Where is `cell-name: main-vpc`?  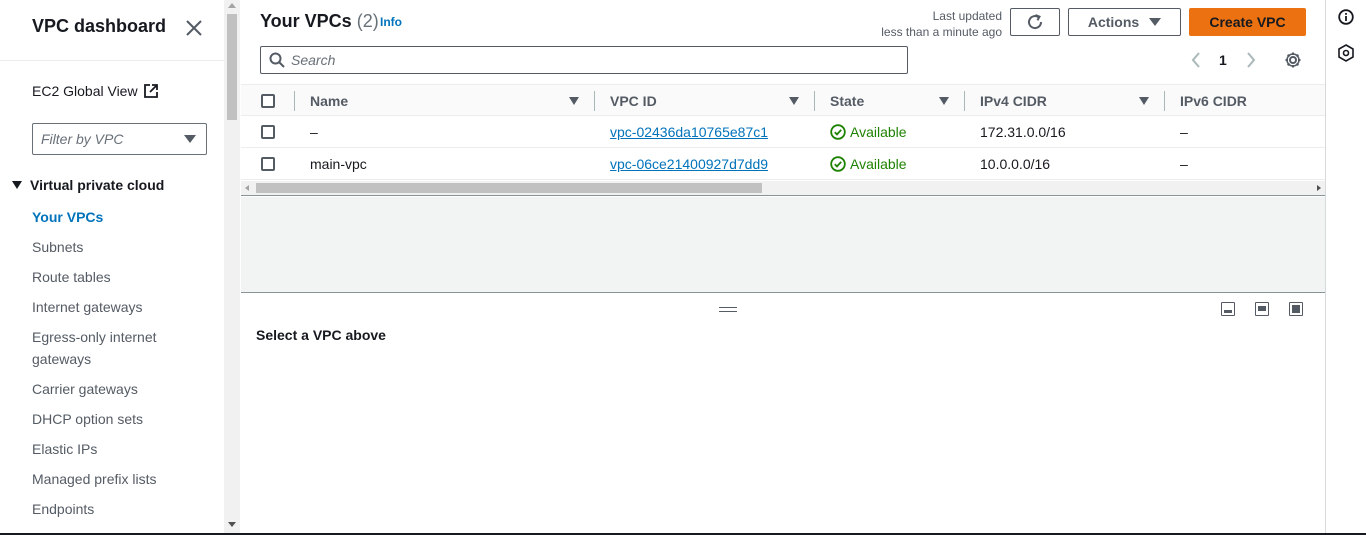
cell-name: main-vpc is located at coordinates (338, 164).